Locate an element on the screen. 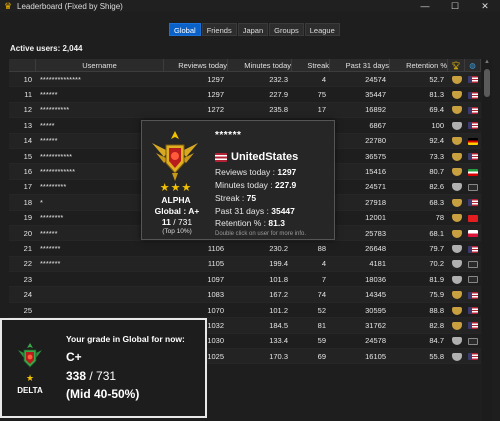  grade-rank-total: / 731 is located at coordinates (103, 376).